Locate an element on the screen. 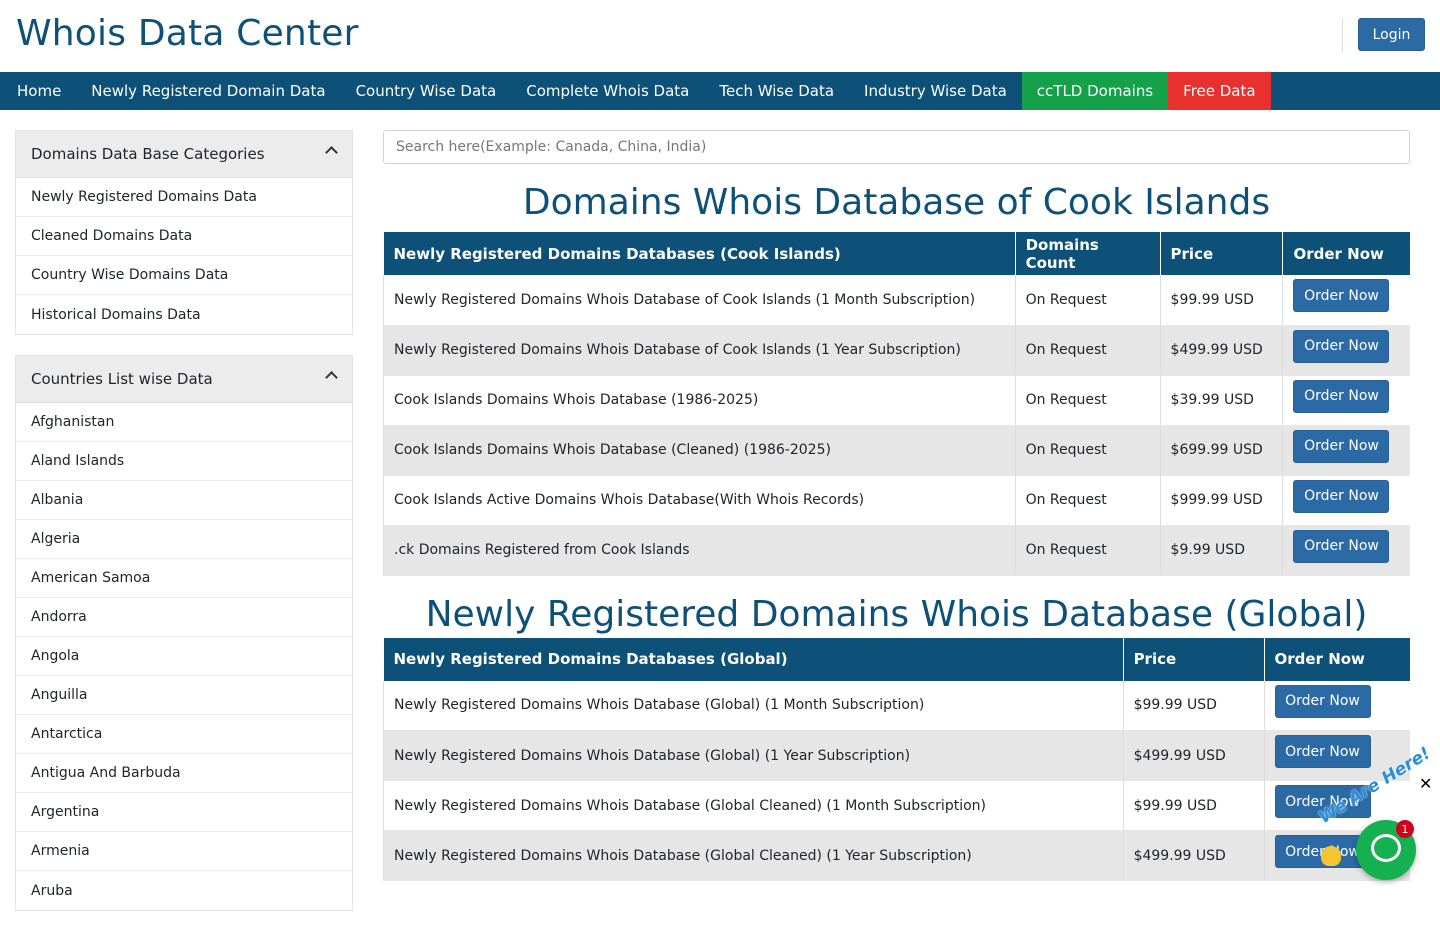 The width and height of the screenshot is (1440, 931). categories-panel-title: Domains Data Base Categories is located at coordinates (148, 154).